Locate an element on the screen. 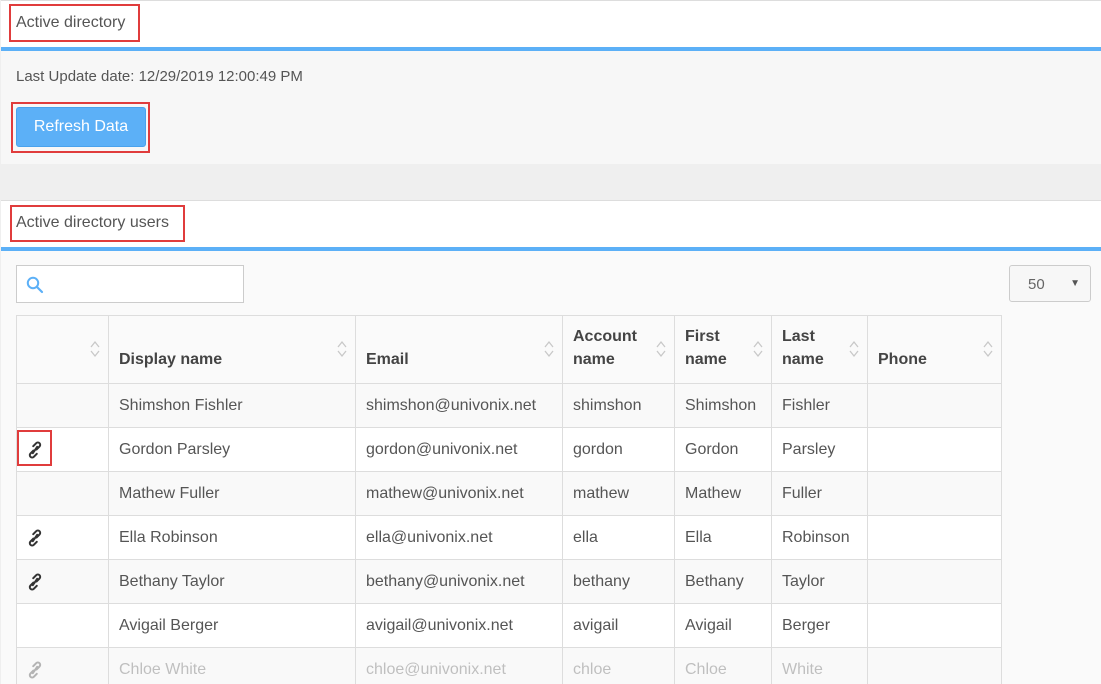 The height and width of the screenshot is (684, 1101). search-icon is located at coordinates (35, 285).